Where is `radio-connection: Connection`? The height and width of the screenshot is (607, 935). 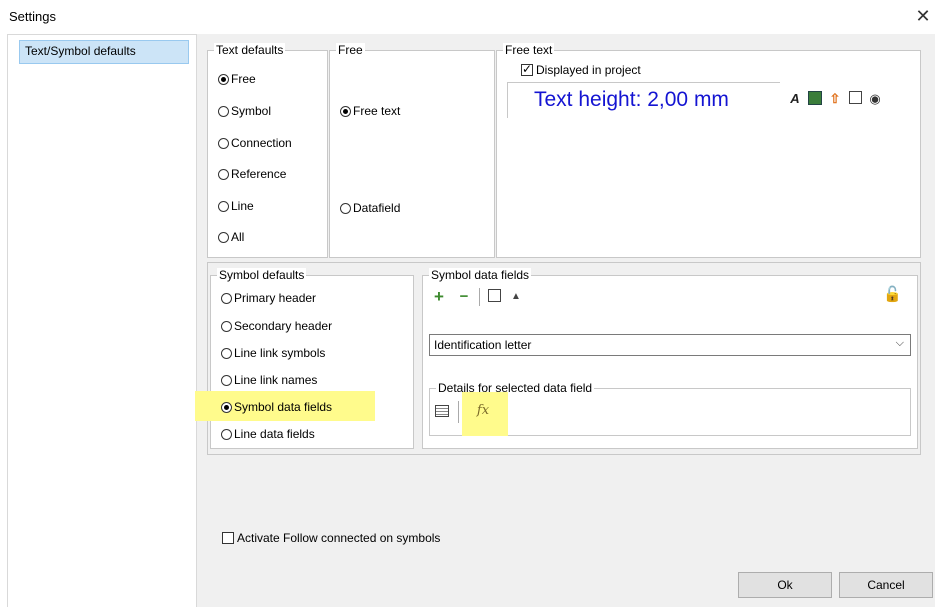
radio-connection: Connection is located at coordinates (255, 143).